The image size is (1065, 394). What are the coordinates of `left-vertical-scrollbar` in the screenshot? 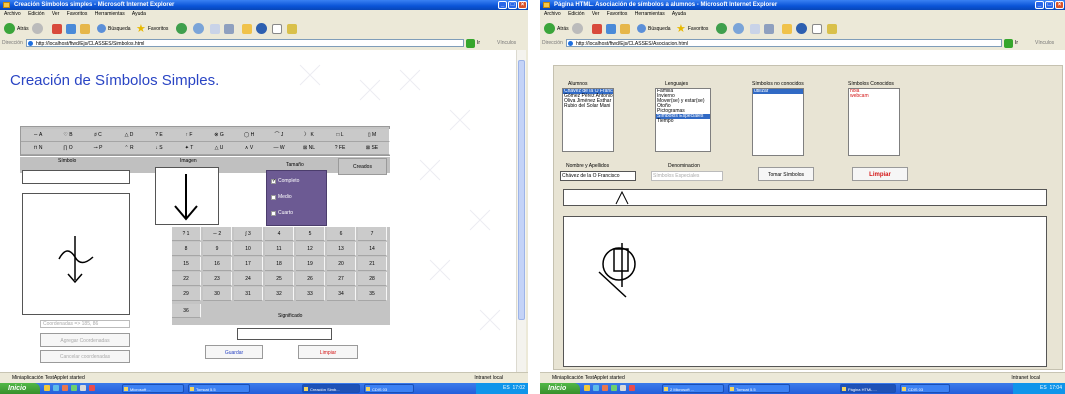 It's located at (521, 211).